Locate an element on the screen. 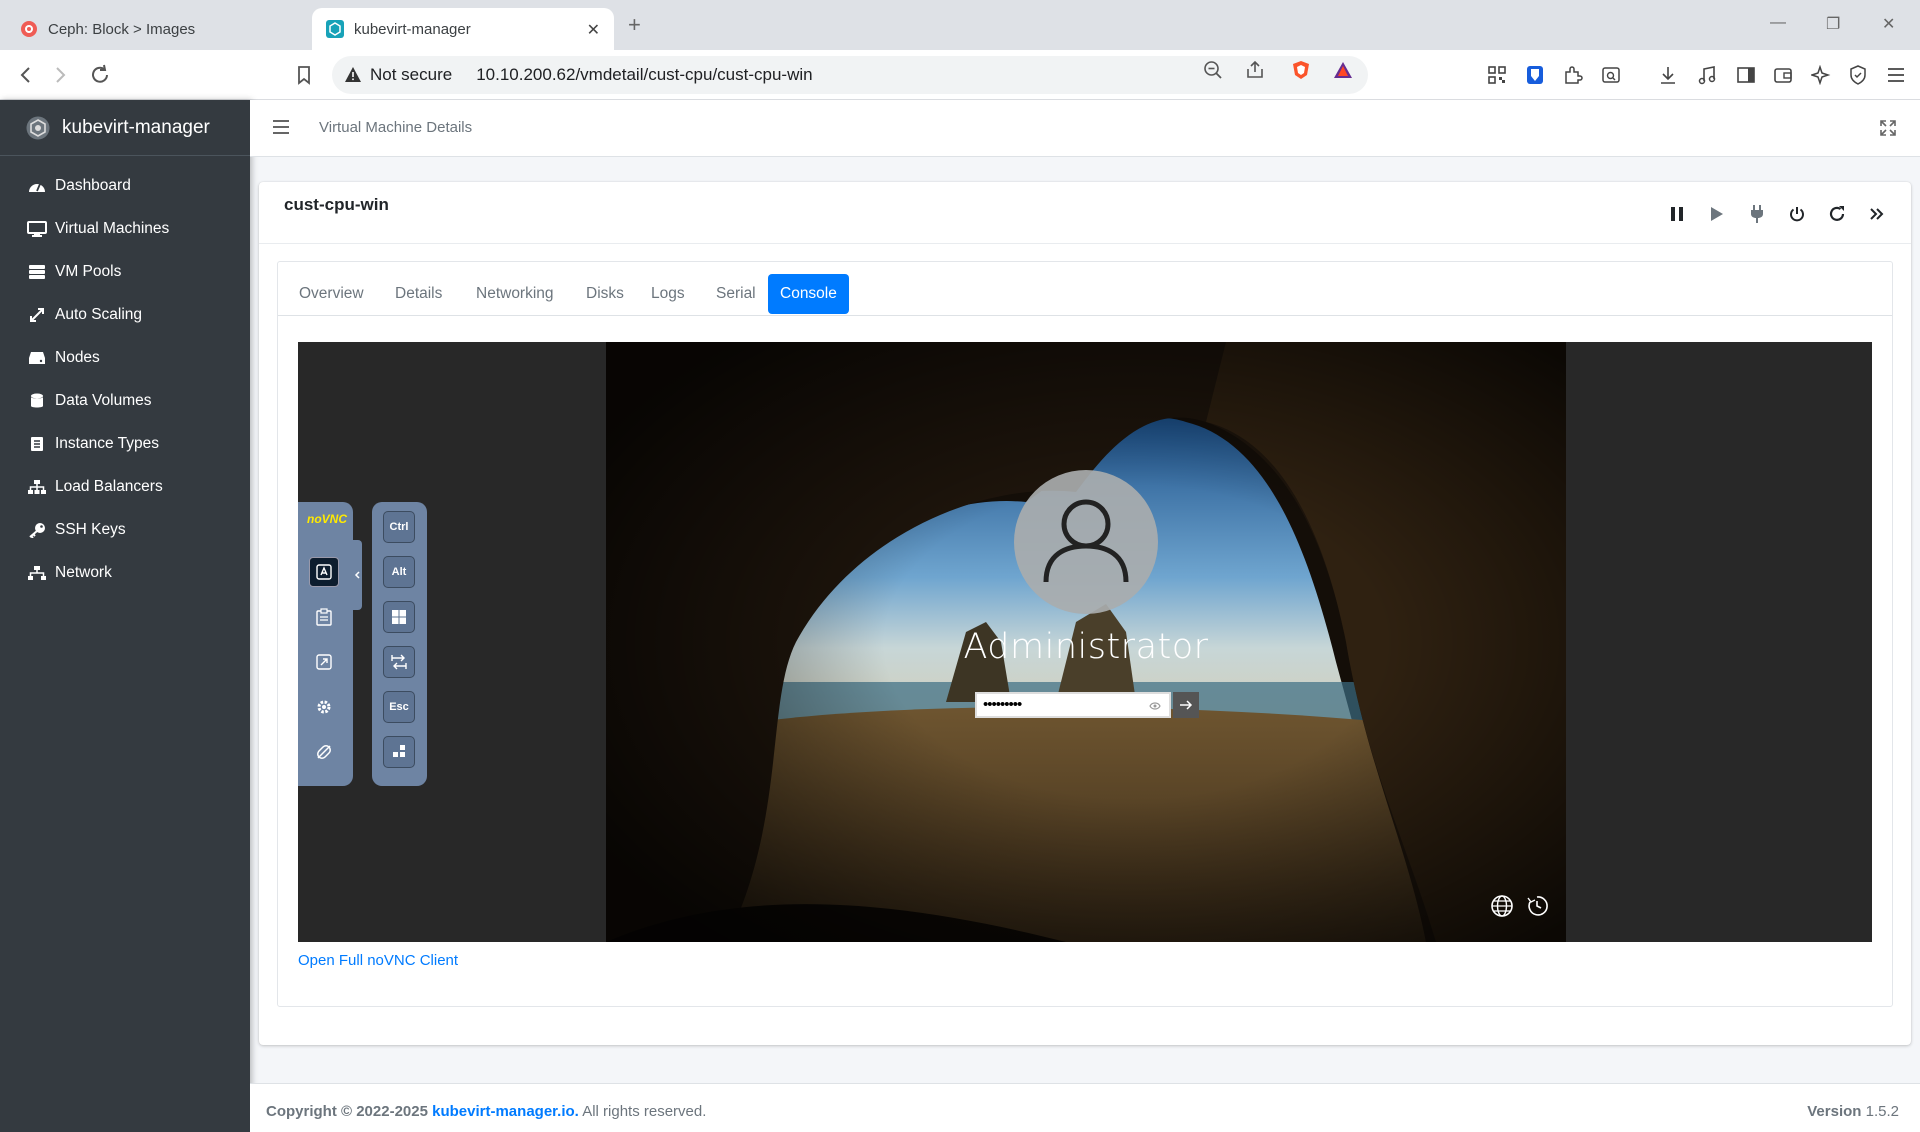 The width and height of the screenshot is (1920, 1132). sidebar-item-dashboard: Dashboard is located at coordinates (125, 185).